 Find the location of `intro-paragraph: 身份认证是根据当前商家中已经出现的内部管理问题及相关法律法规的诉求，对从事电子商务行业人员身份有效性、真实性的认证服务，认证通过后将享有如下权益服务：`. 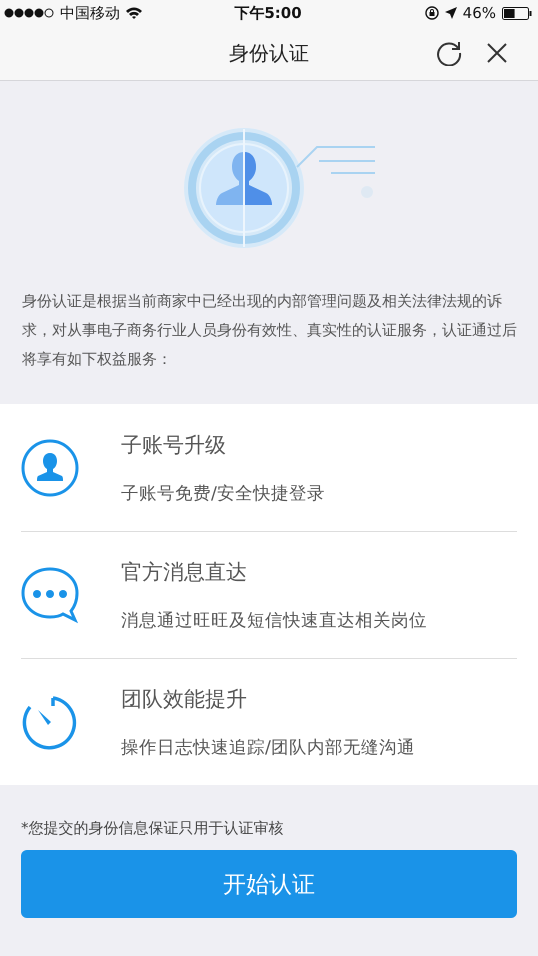

intro-paragraph: 身份认证是根据当前商家中已经出现的内部管理问题及相关法律法规的诉求，对从事电子商务行业人员身份有效性、真实性的认证服务，认证通过后将享有如下权益服务： is located at coordinates (269, 330).